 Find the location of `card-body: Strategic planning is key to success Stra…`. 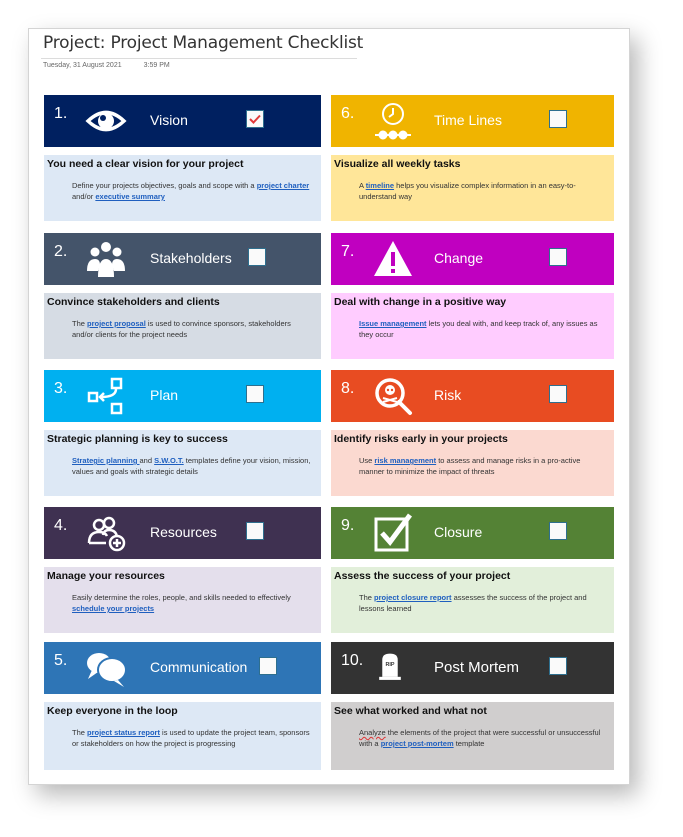

card-body: Strategic planning is key to success Stra… is located at coordinates (182, 463).